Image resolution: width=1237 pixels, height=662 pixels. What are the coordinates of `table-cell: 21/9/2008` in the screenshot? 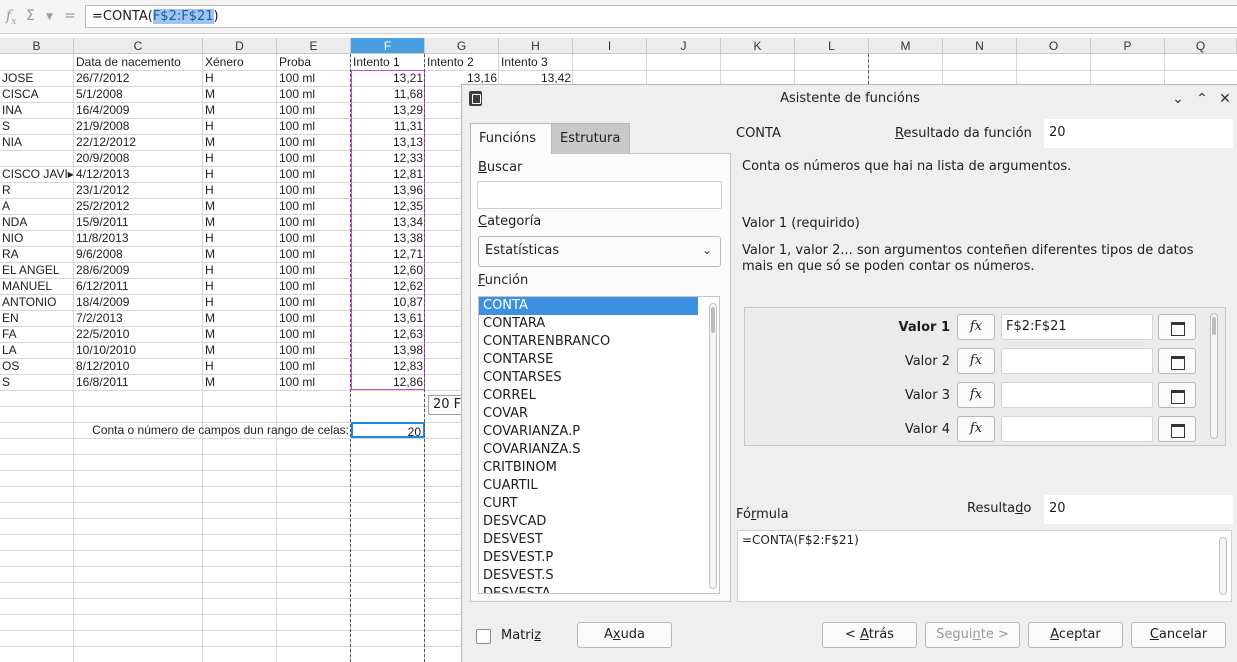 It's located at (138, 126).